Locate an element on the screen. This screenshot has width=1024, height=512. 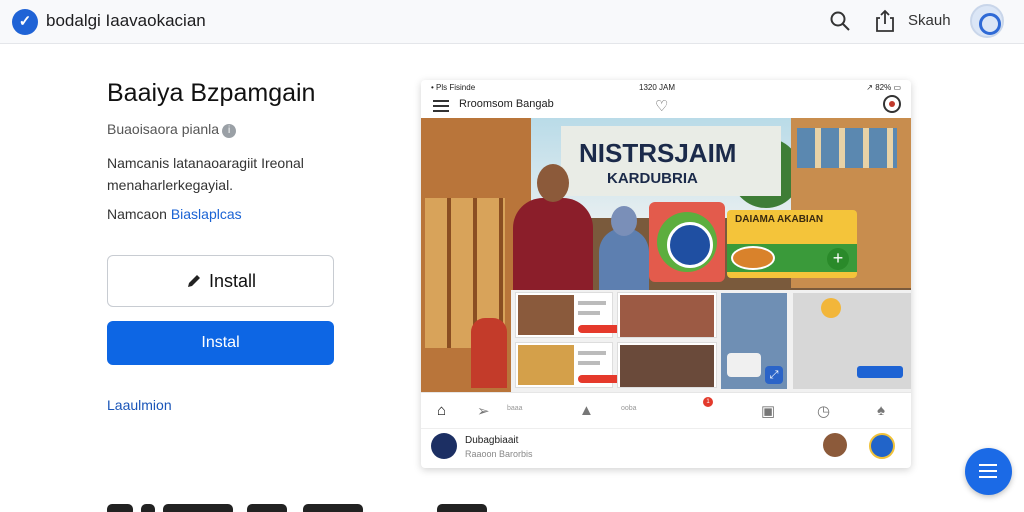
heart-icon: ♡ is located at coordinates (662, 106).